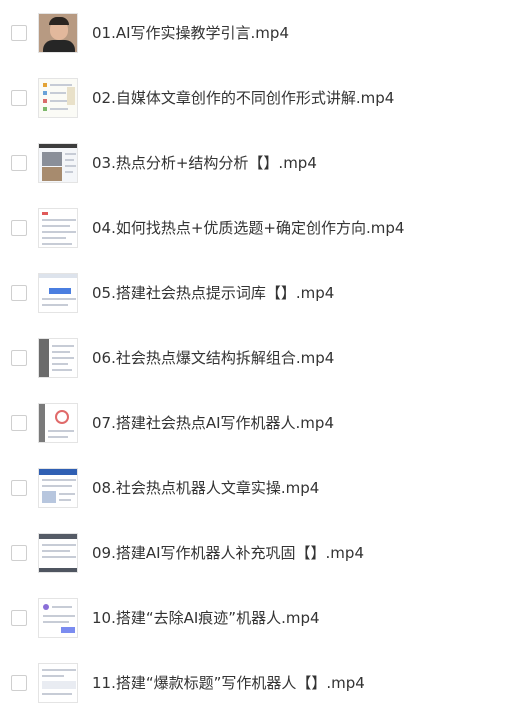  I want to click on list-item: 05.搭建社会热点提示词库【】.mp4, so click(260, 292).